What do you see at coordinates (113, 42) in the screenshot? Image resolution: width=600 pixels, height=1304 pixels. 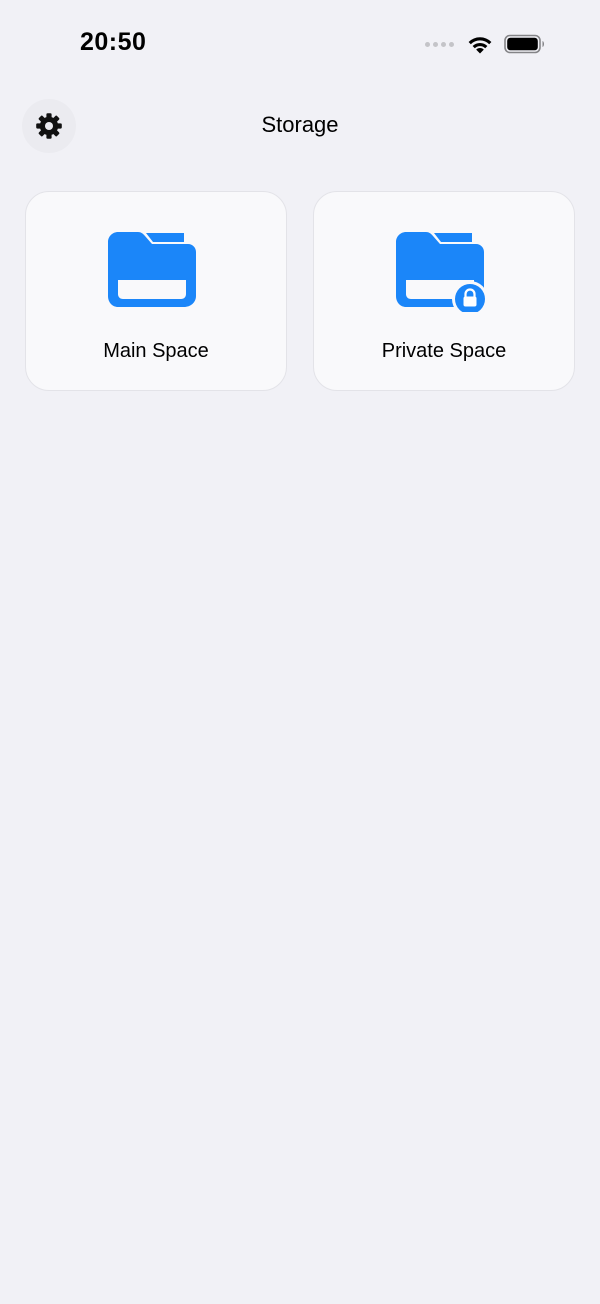 I see `status-time: 20:50` at bounding box center [113, 42].